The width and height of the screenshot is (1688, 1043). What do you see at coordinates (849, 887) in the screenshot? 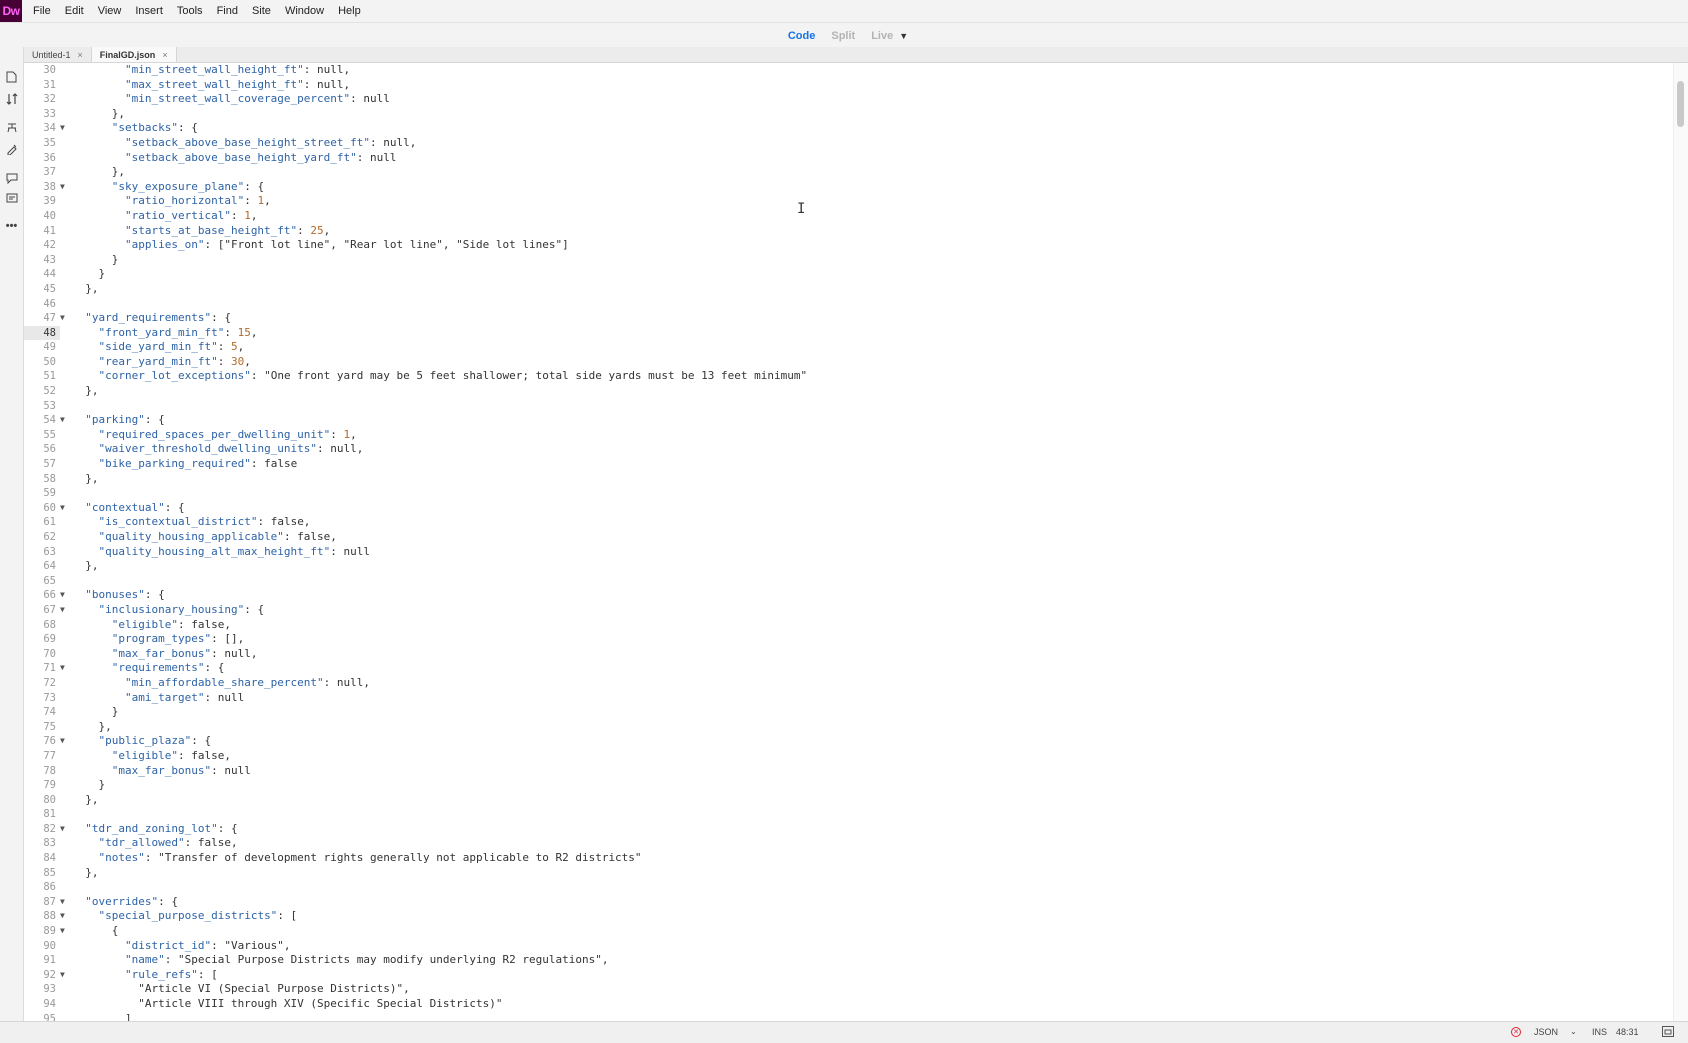
I see `code-line: 86` at bounding box center [849, 887].